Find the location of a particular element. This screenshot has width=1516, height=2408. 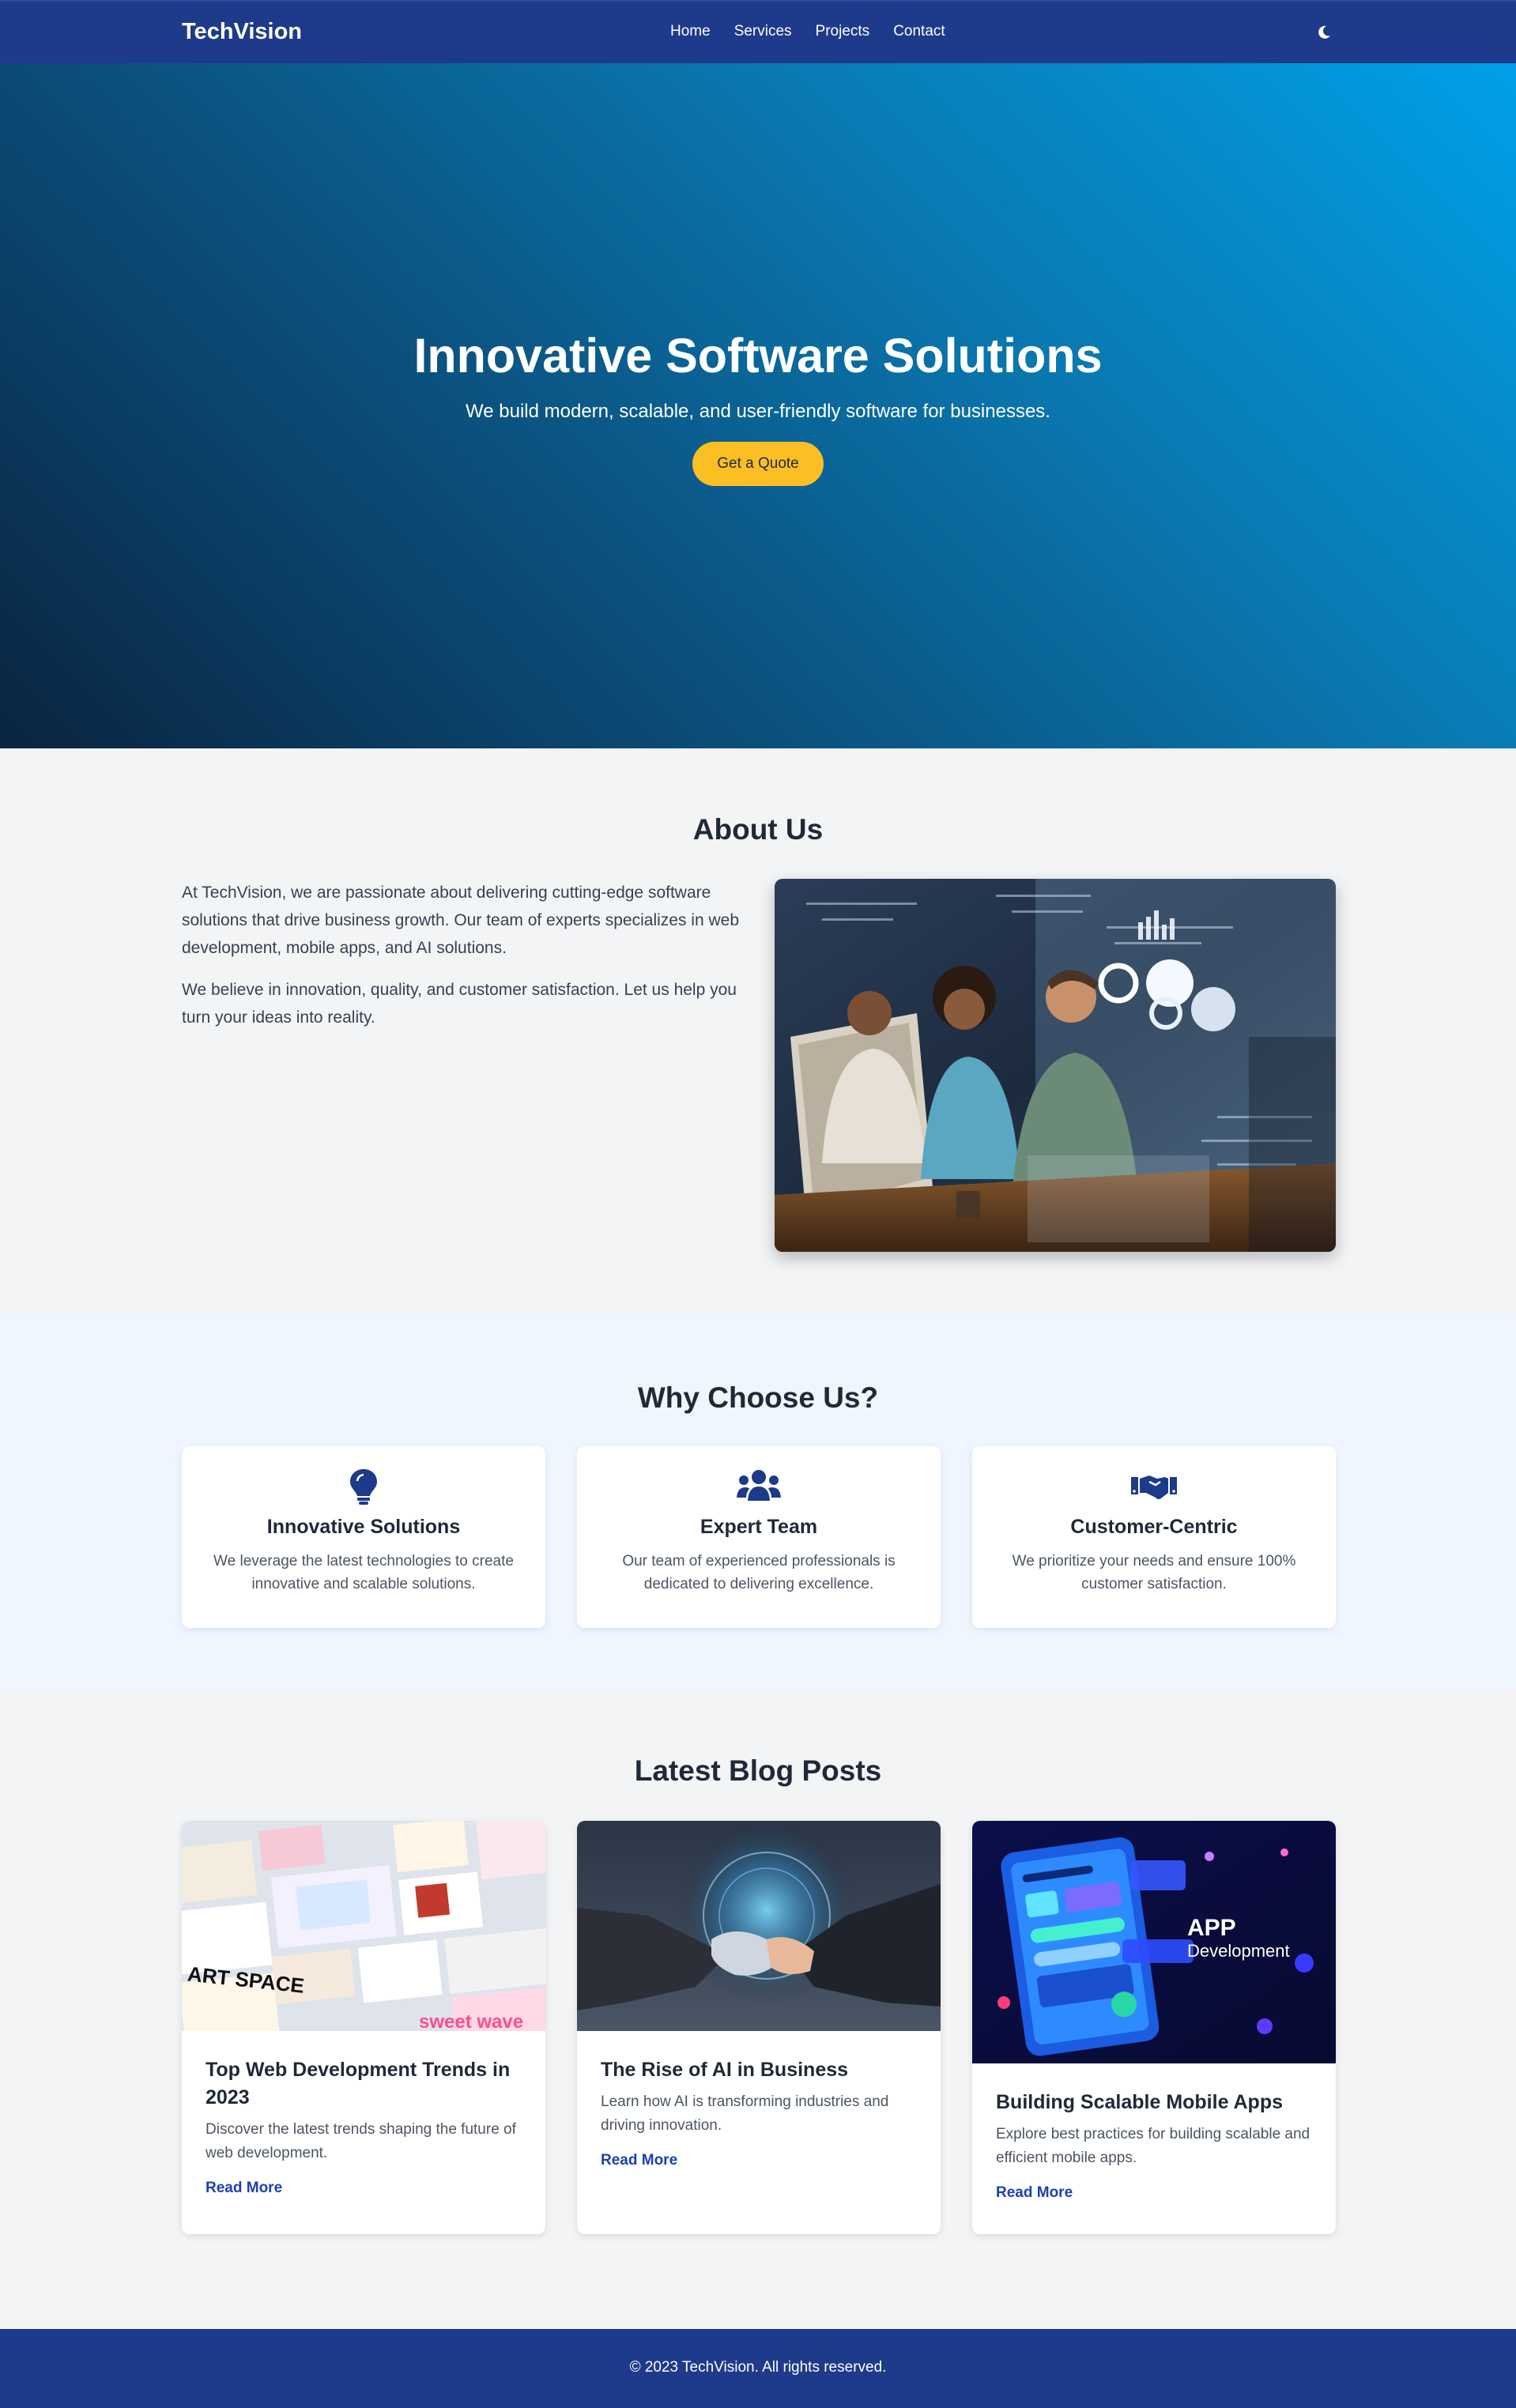

moon-icon is located at coordinates (1324, 32).